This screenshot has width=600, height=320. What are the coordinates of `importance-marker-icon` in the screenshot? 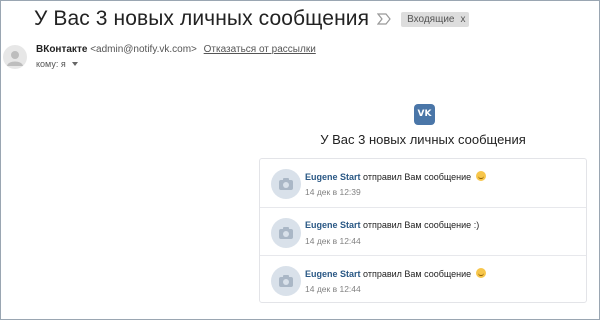 It's located at (384, 19).